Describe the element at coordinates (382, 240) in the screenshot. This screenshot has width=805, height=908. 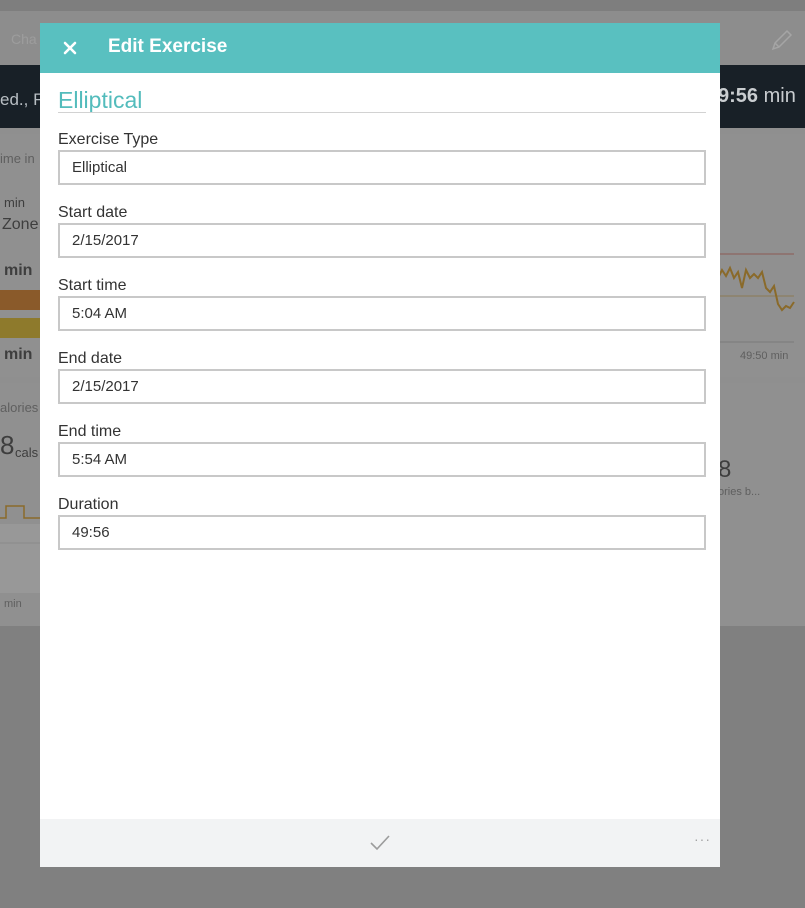
I see `start-date-field: 2/15/2017` at that location.